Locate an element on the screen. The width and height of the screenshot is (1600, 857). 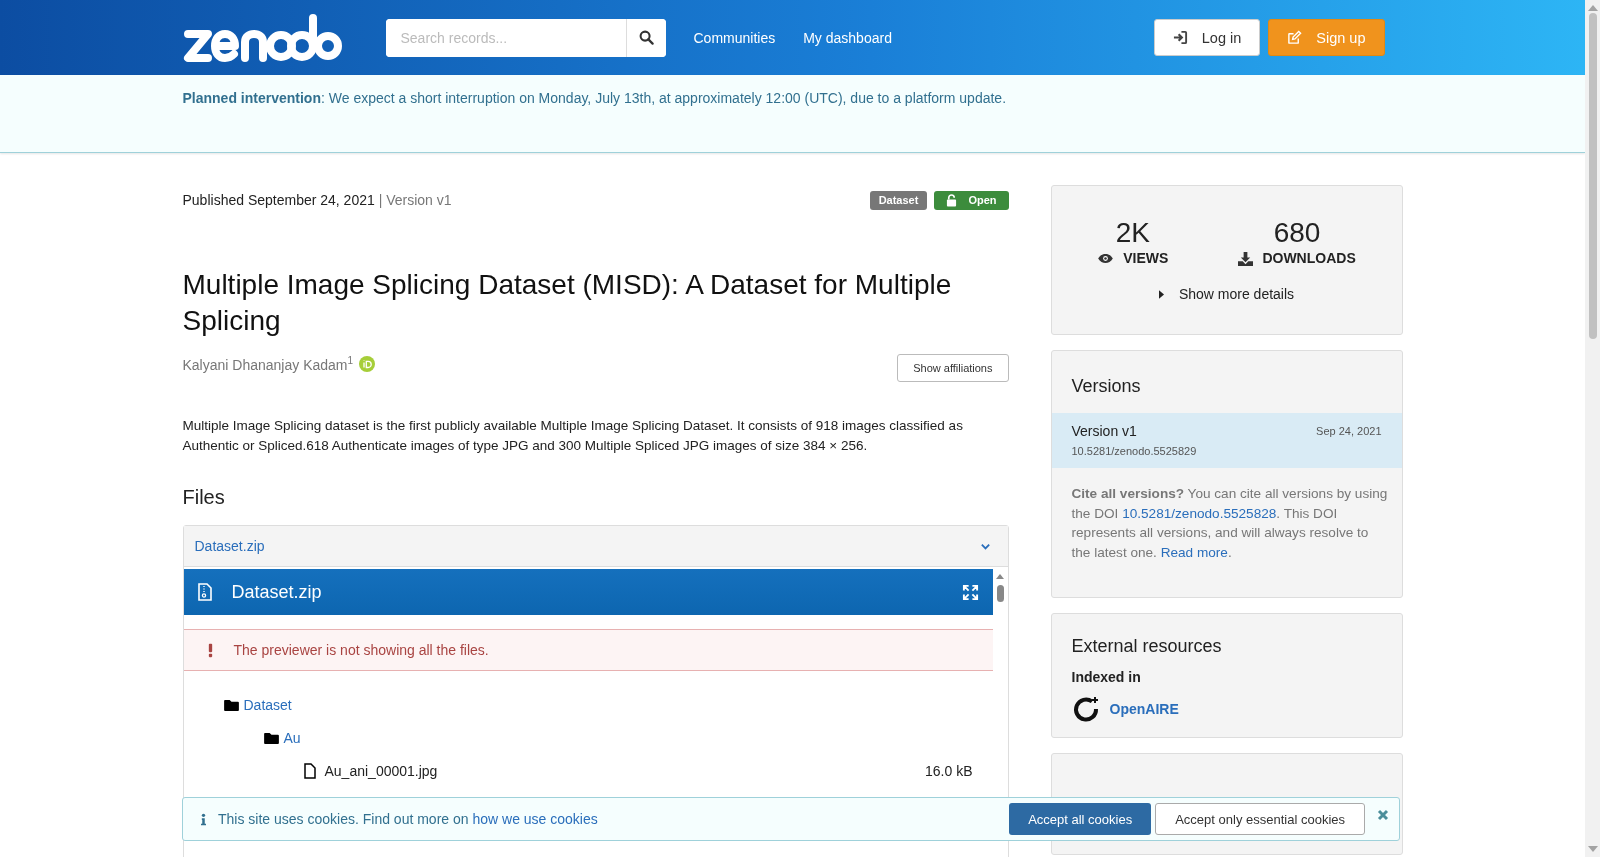
file-size: 16.0 kB is located at coordinates (949, 770).